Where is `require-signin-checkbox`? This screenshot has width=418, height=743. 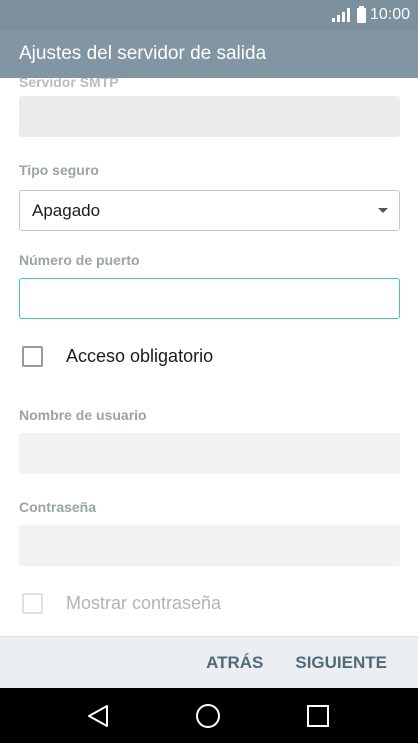
require-signin-checkbox is located at coordinates (32, 356).